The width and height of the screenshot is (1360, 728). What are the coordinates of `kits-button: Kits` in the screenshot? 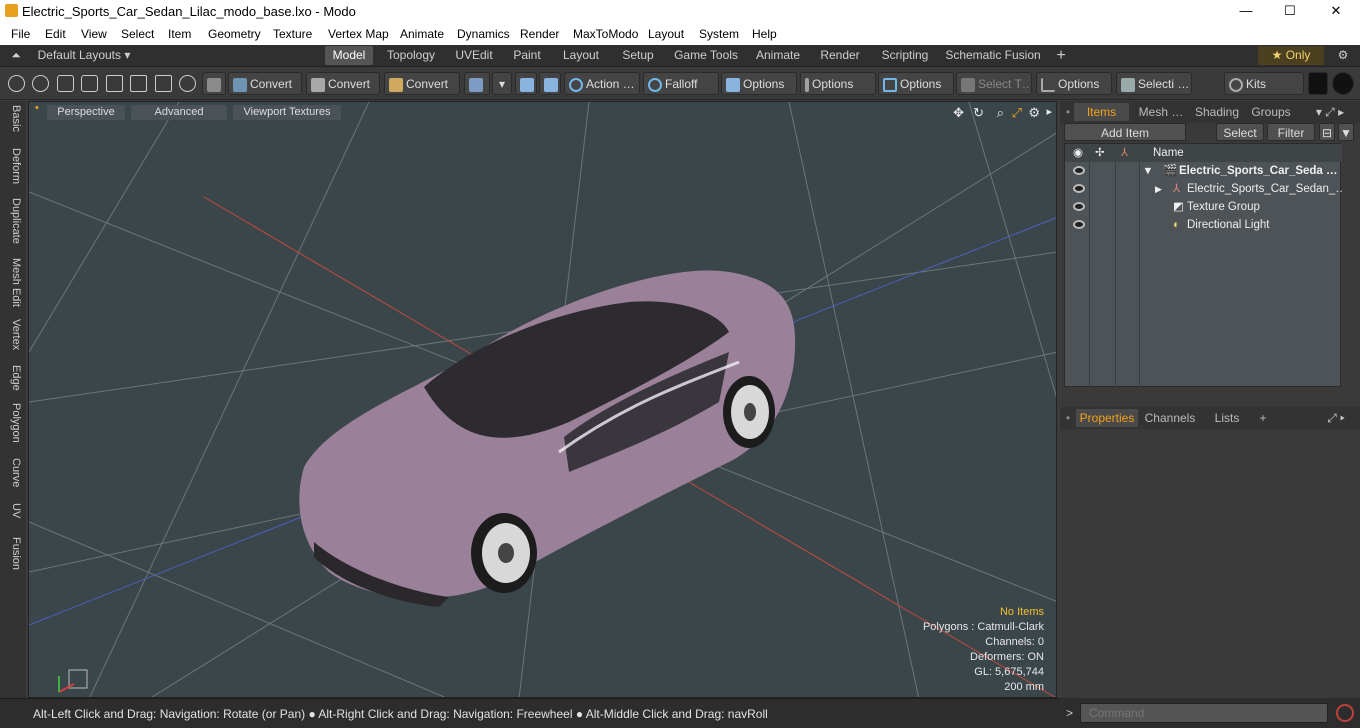 It's located at (1264, 83).